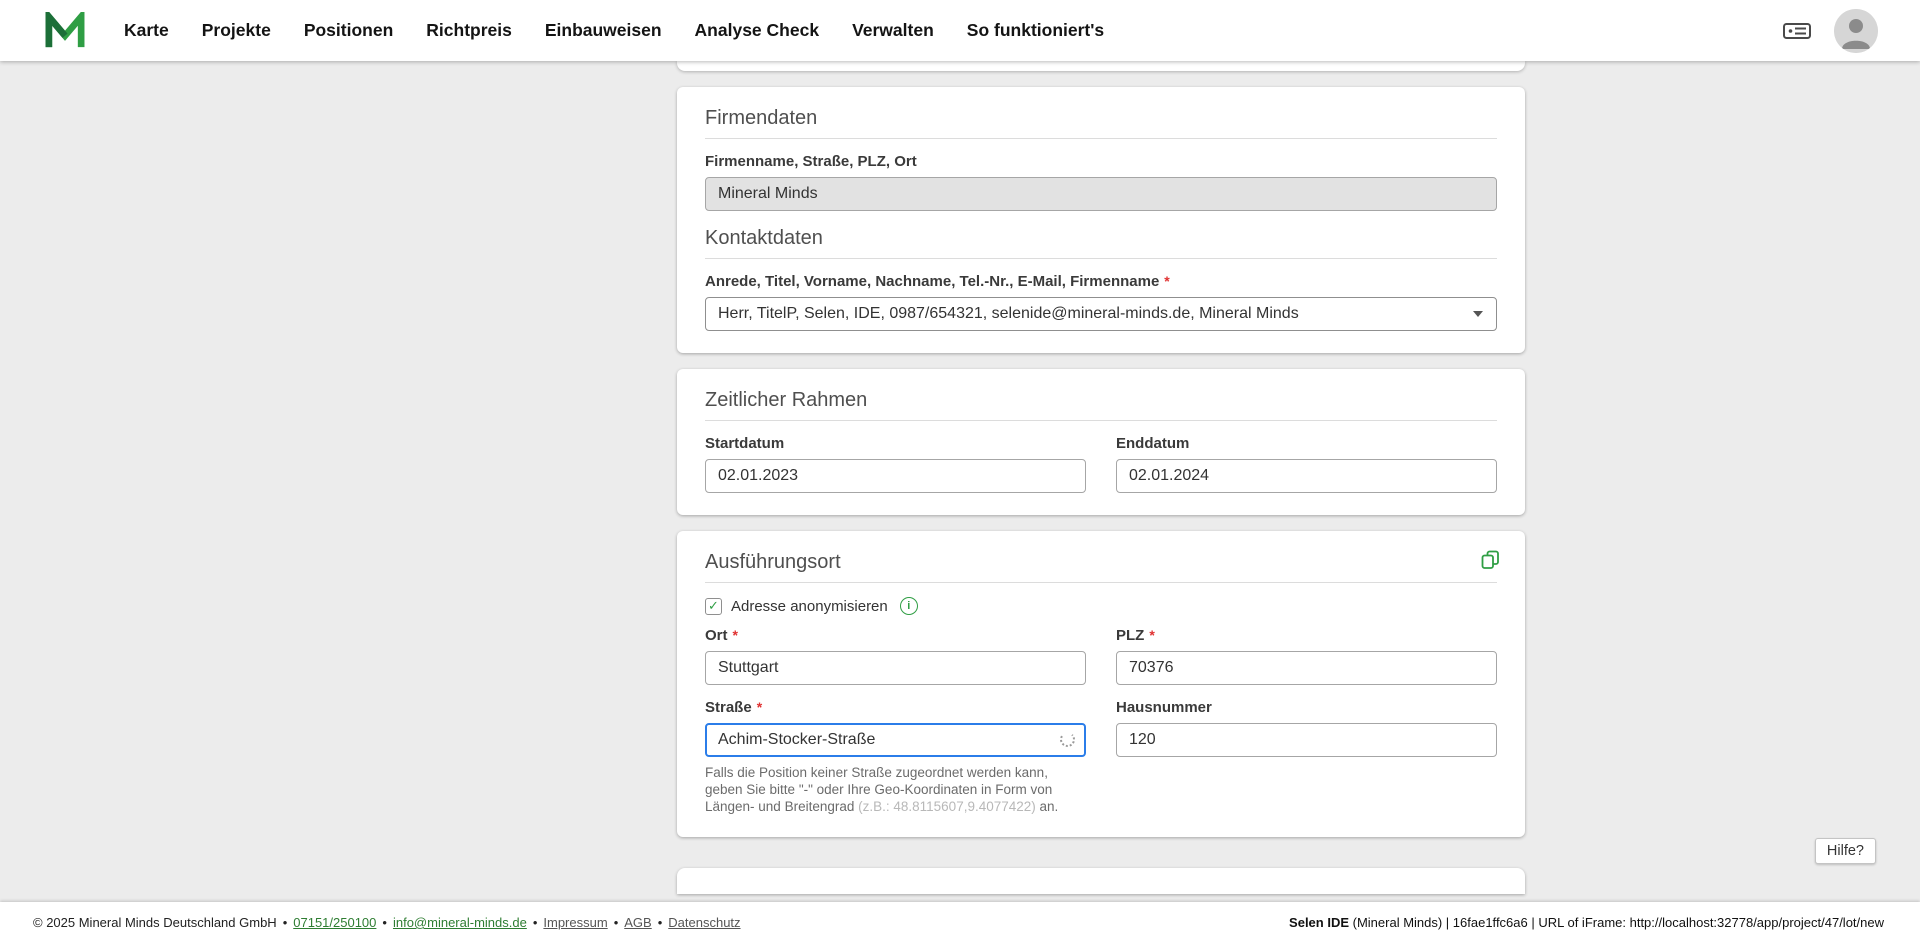  Describe the element at coordinates (1306, 476) in the screenshot. I see `enddatum-input` at that location.